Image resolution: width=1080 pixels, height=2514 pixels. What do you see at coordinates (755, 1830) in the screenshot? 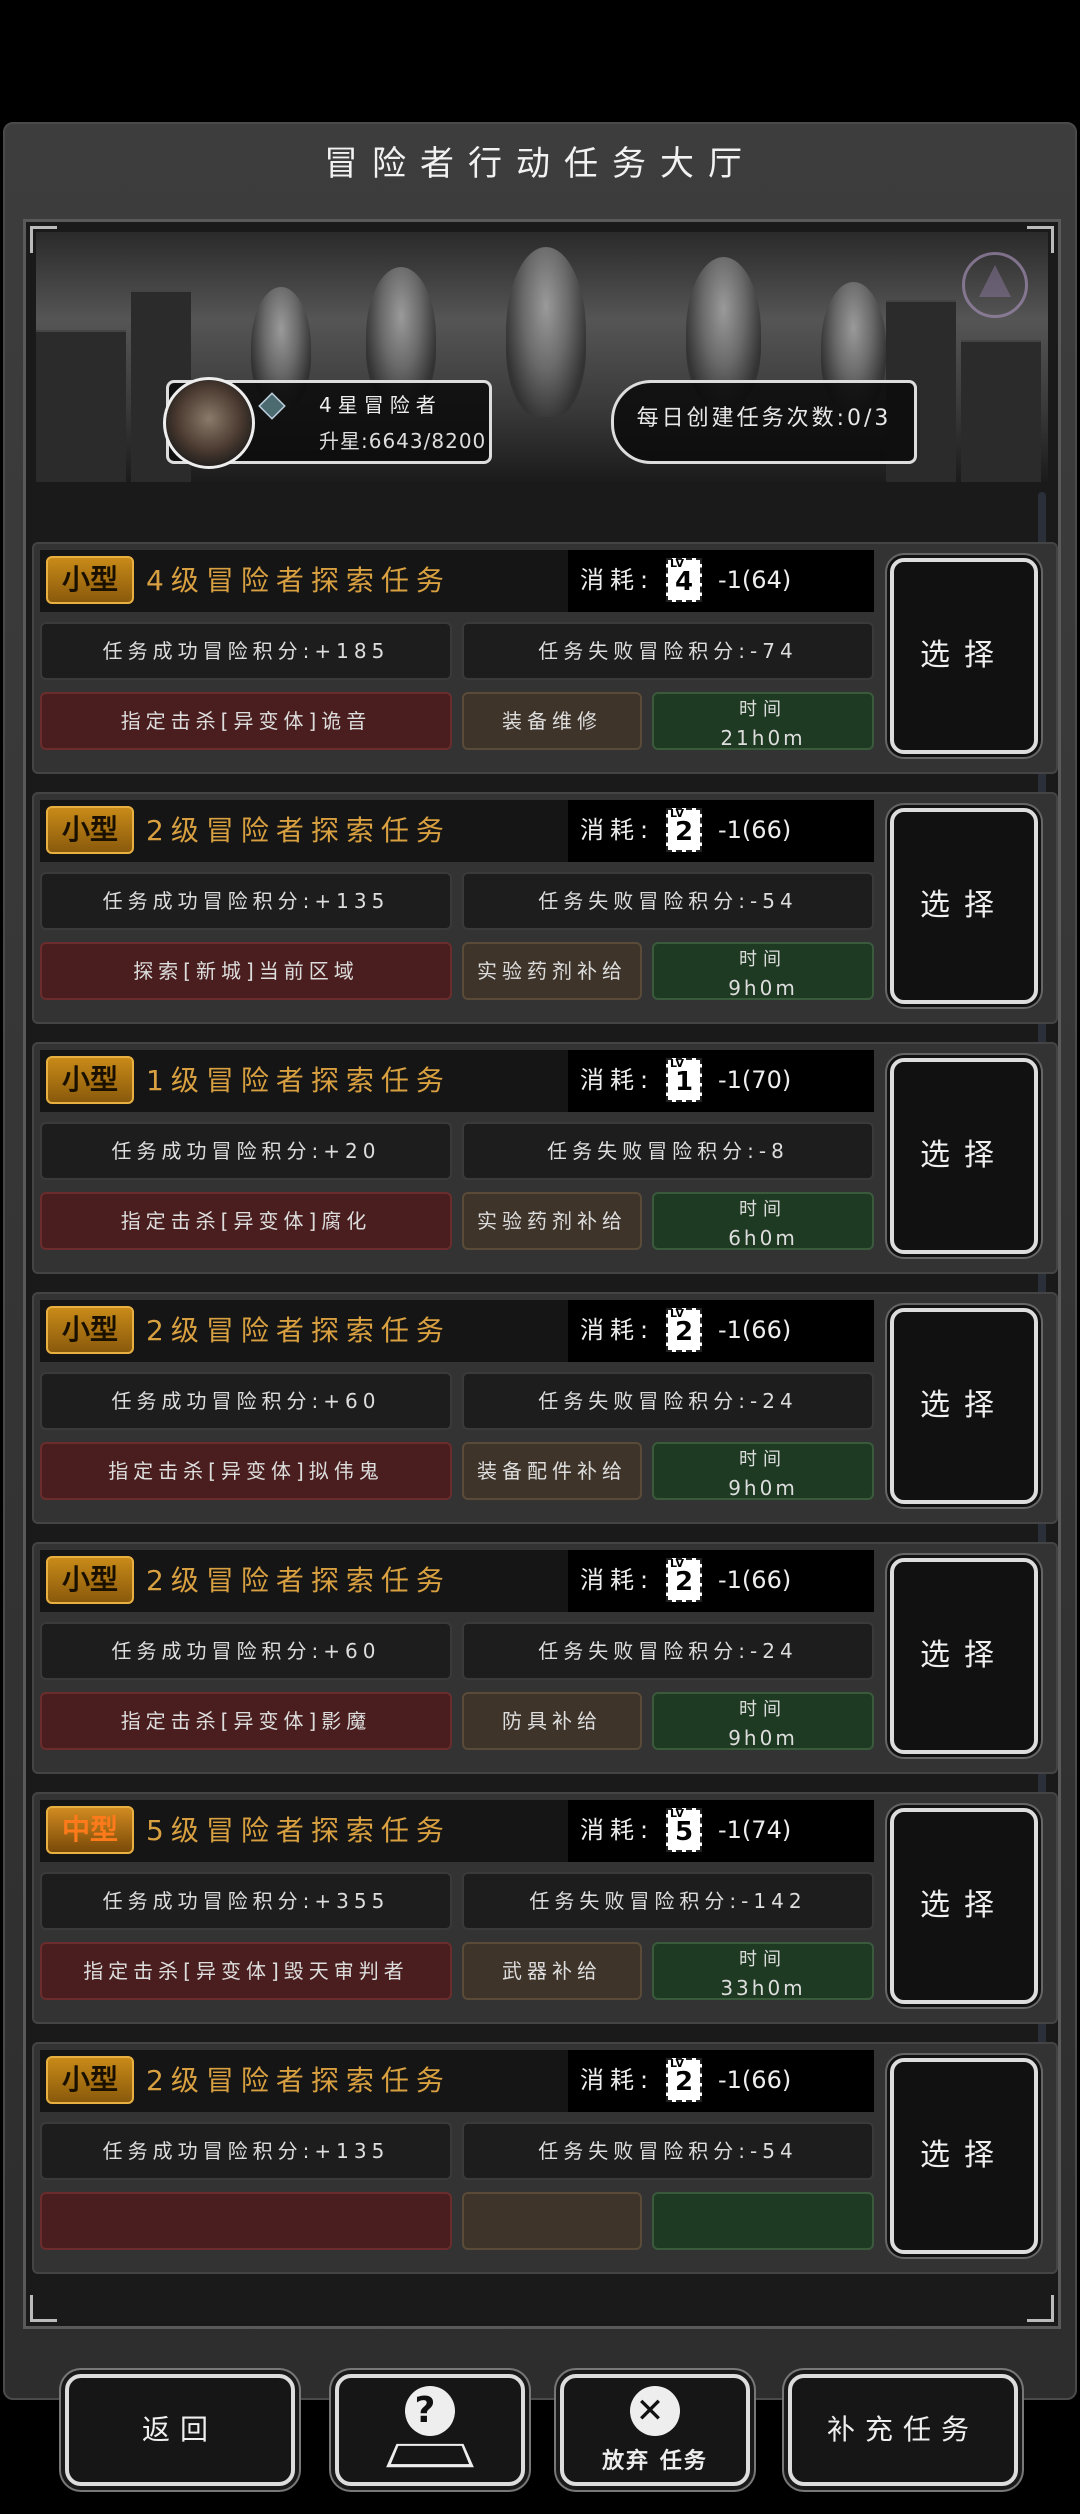
I see `cost-value: -1(74)` at bounding box center [755, 1830].